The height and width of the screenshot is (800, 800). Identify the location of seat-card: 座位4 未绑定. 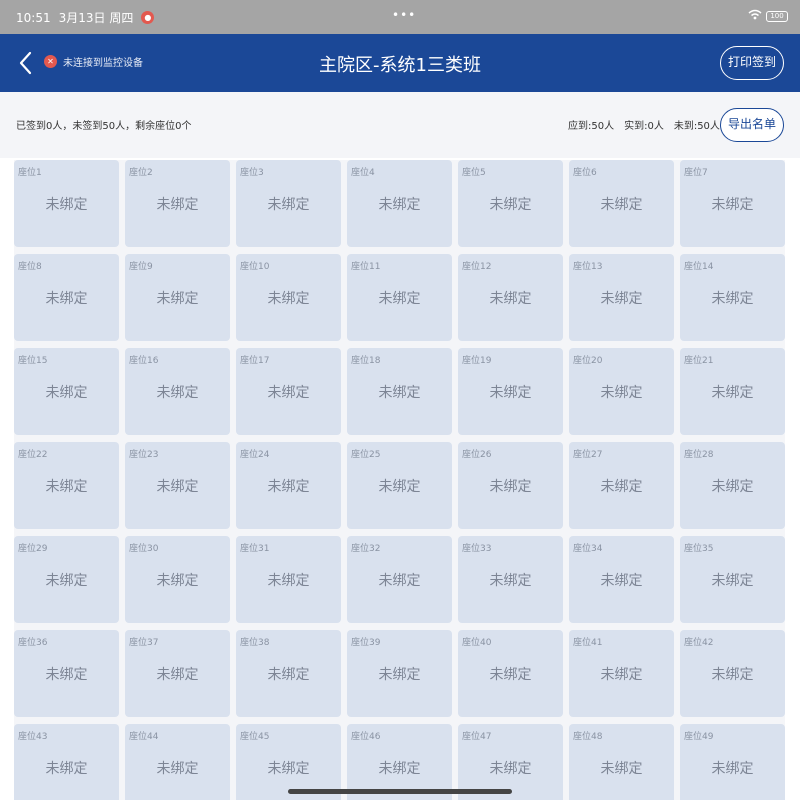
(399, 203).